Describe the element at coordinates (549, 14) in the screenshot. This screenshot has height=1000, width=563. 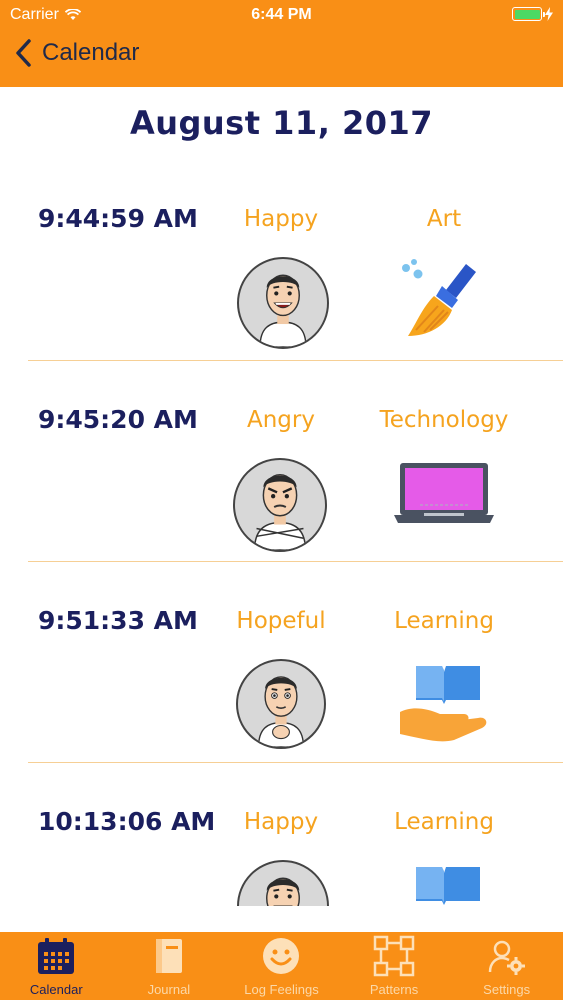
I see `charging-bolt-icon` at that location.